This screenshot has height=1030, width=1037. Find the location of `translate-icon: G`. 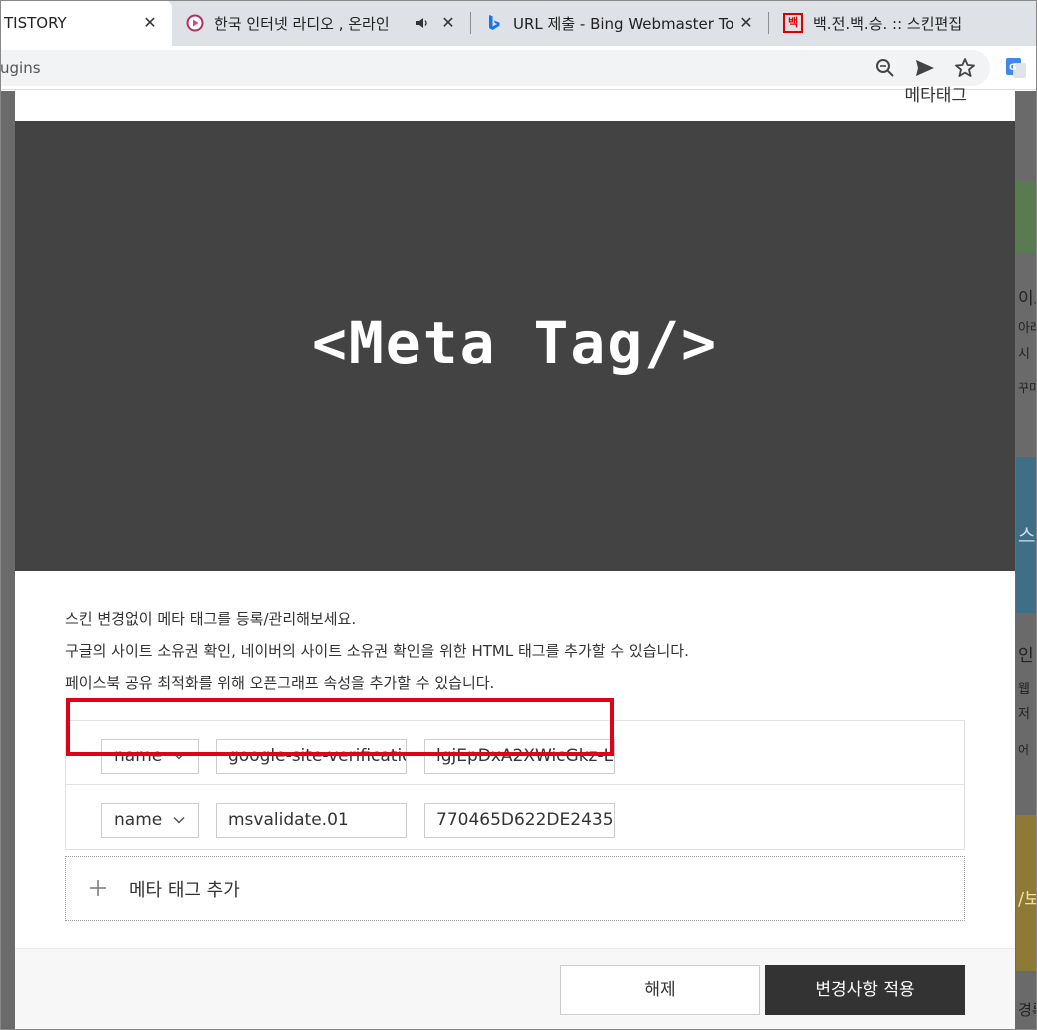

translate-icon: G is located at coordinates (1016, 68).